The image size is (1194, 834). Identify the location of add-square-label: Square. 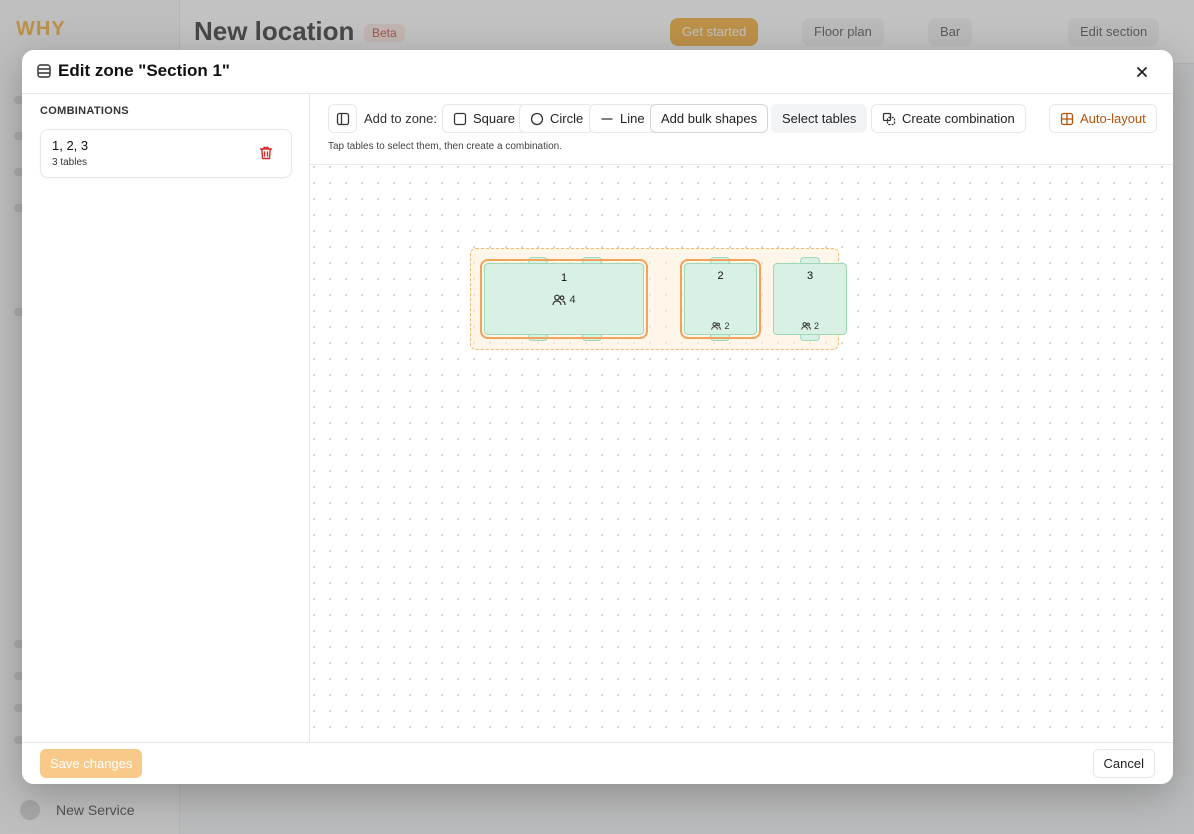
(494, 118).